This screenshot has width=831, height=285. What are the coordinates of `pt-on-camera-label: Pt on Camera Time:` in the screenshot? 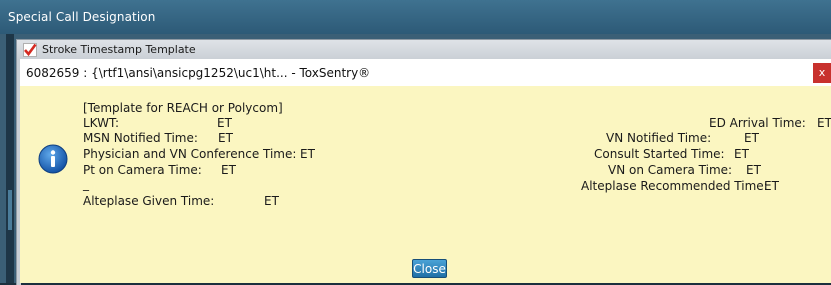 It's located at (142, 170).